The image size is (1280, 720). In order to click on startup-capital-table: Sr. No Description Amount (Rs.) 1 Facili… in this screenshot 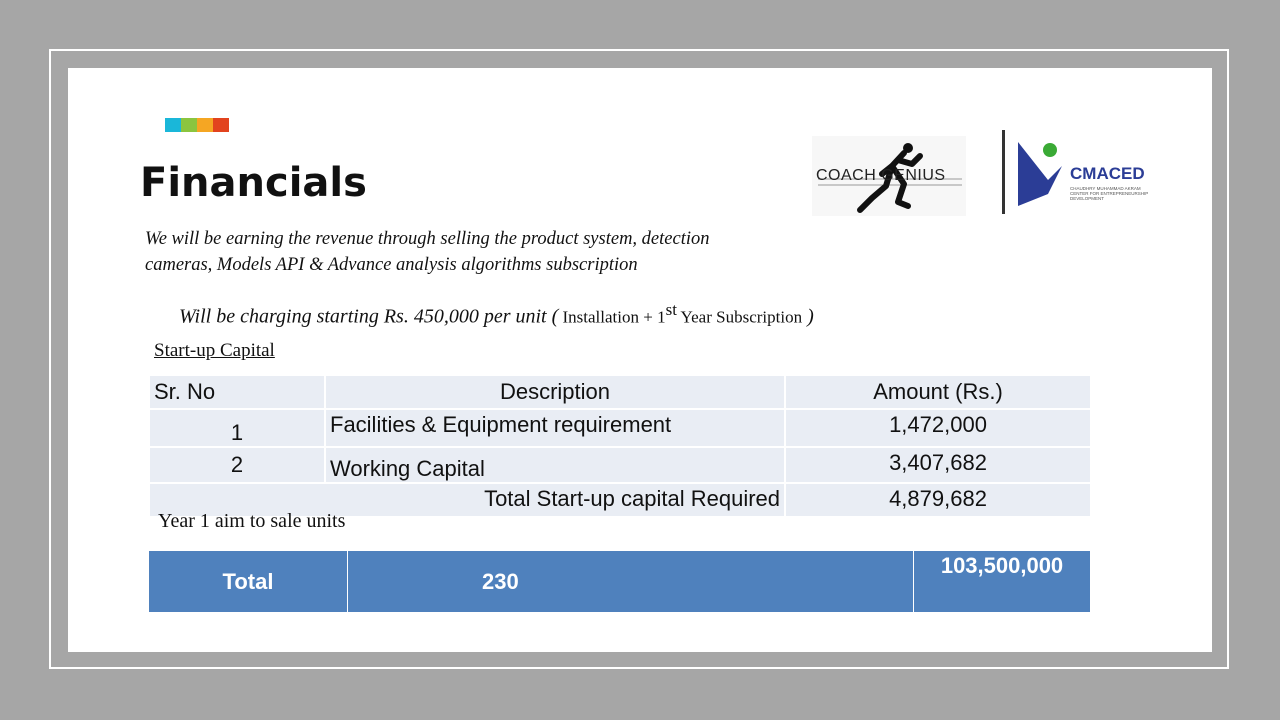, I will do `click(620, 446)`.